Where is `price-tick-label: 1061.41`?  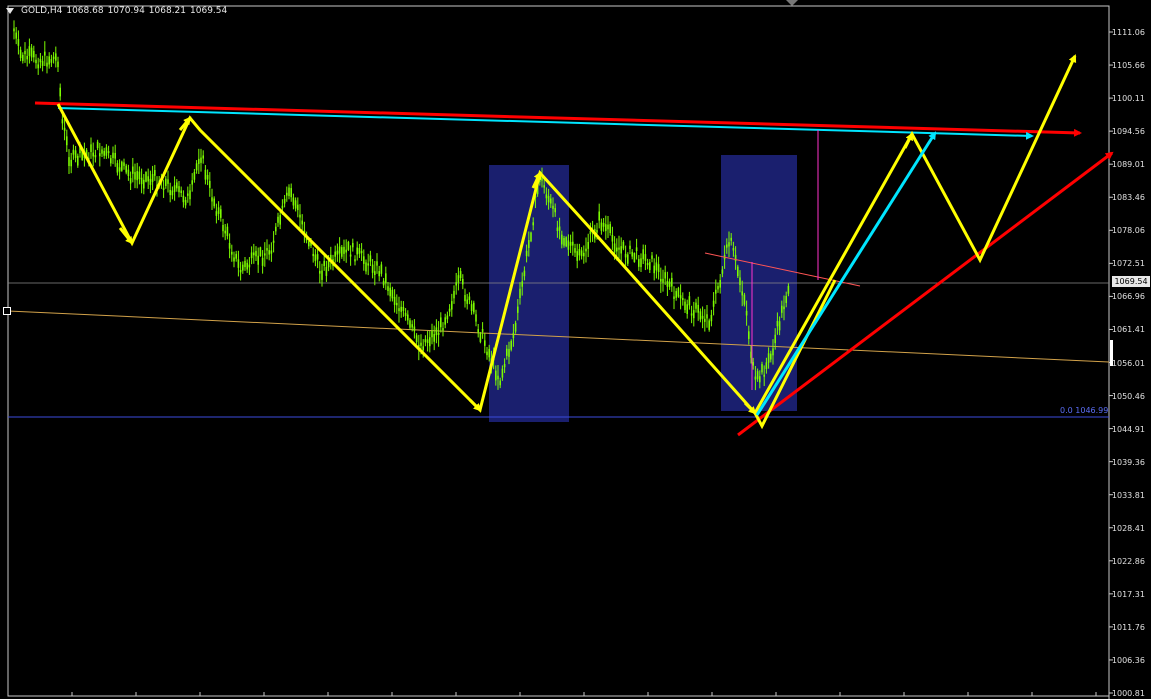 price-tick-label: 1061.41 is located at coordinates (1128, 330).